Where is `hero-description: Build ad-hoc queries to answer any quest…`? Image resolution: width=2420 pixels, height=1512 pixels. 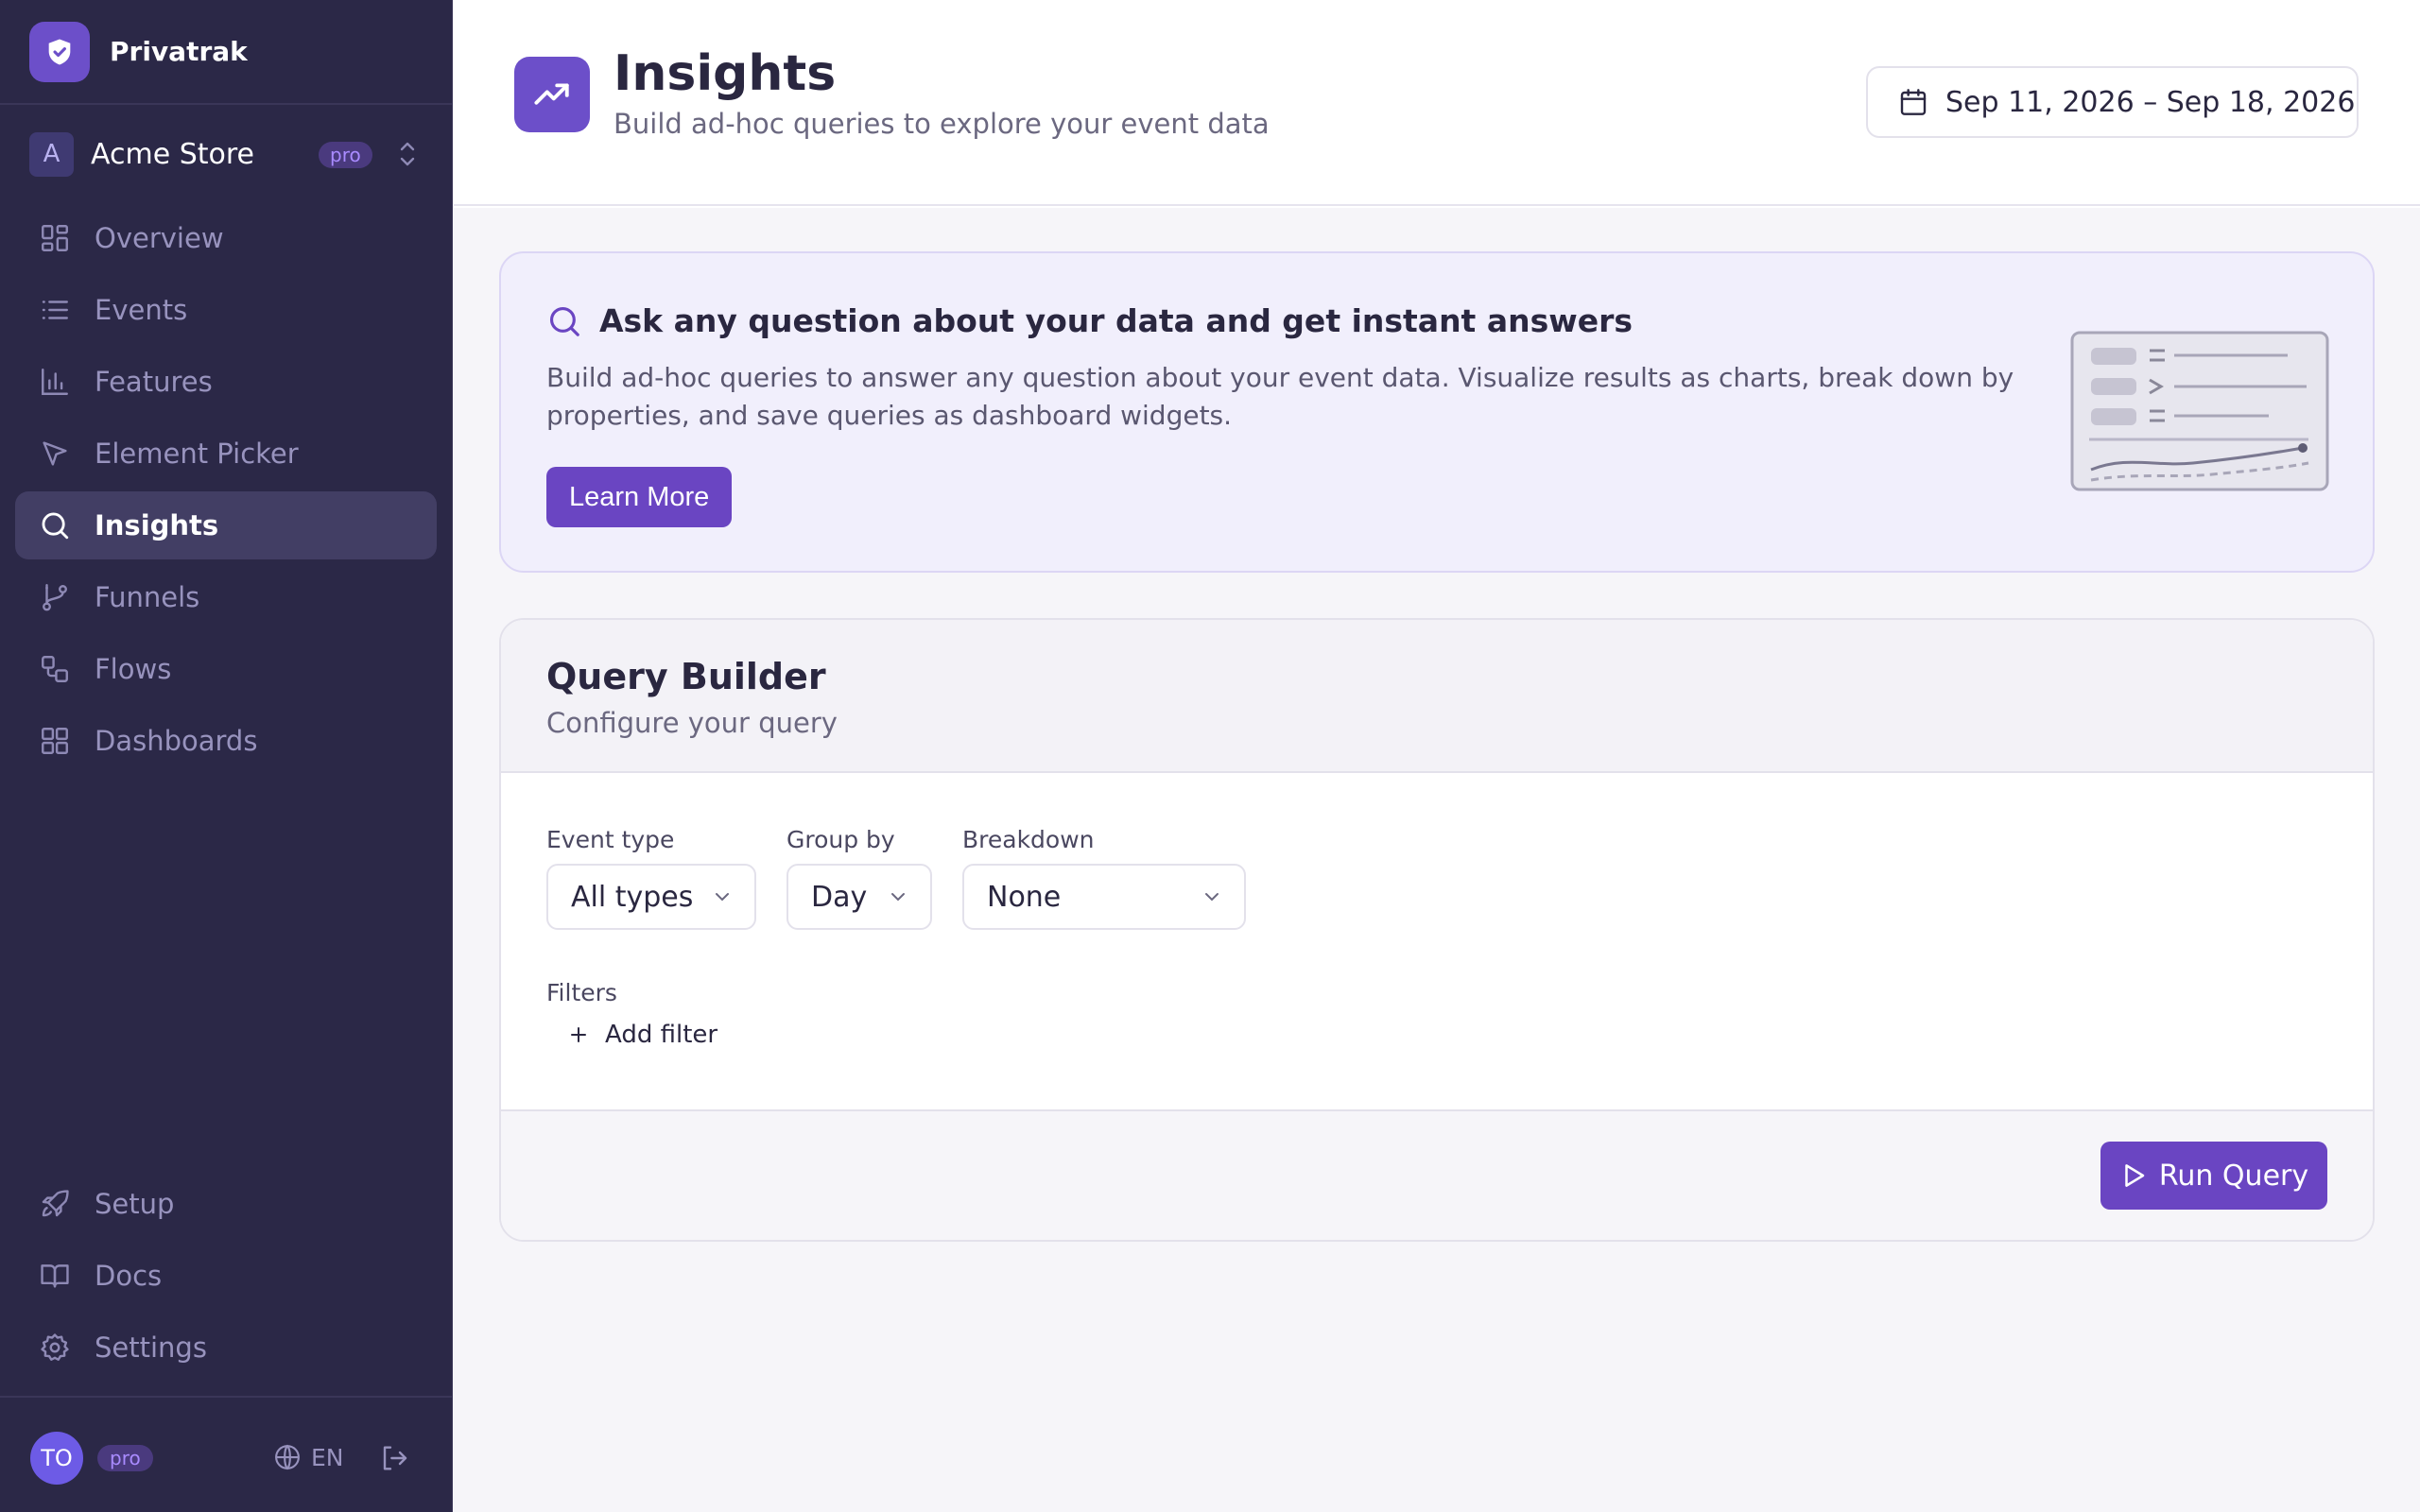
hero-description: Build ad-hoc queries to answer any quest… is located at coordinates (1280, 396).